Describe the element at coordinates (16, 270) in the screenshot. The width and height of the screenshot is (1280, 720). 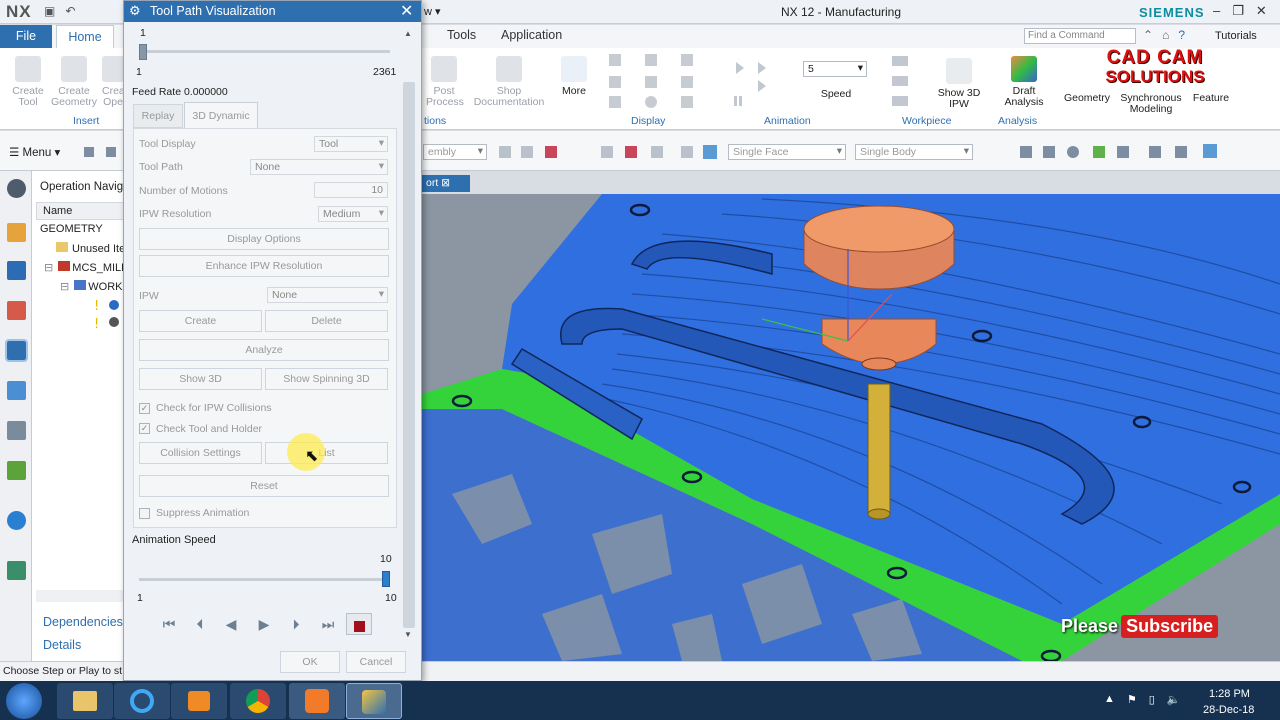
I see `constraint-navigator-icon` at that location.